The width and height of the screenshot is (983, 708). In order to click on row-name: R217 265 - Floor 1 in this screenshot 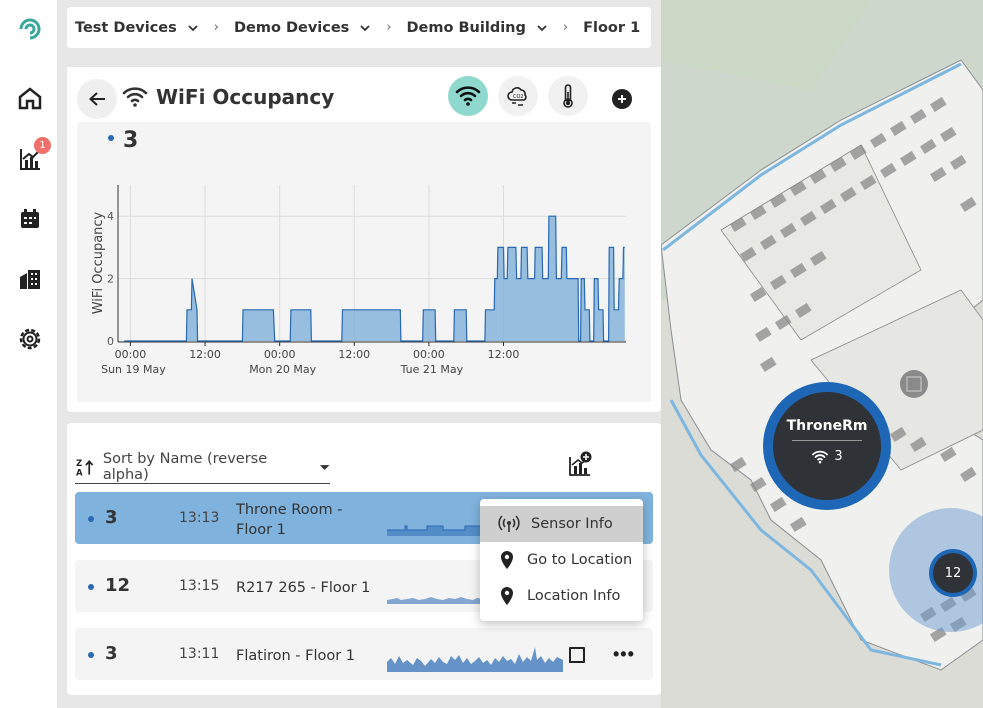, I will do `click(303, 588)`.